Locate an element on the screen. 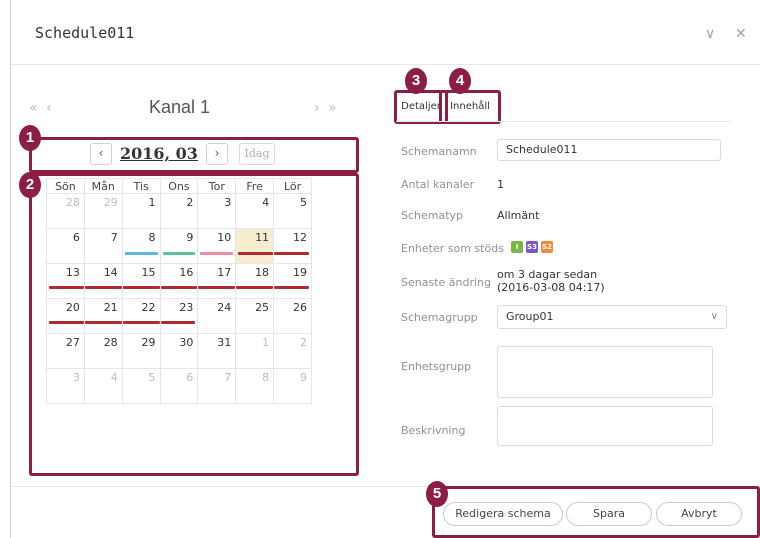 This screenshot has height=538, width=760. day-cell: 19 is located at coordinates (292, 281).